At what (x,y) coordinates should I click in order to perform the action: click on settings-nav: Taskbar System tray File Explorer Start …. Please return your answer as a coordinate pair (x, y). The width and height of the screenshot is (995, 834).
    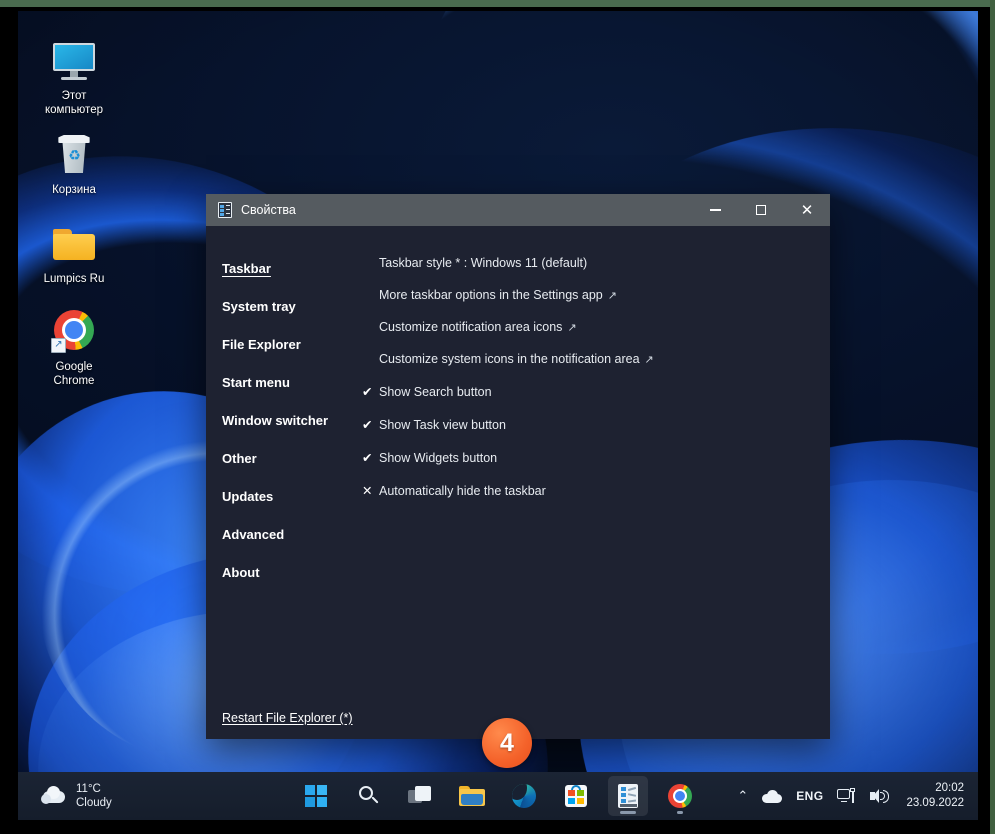
    Looking at the image, I should click on (281, 482).